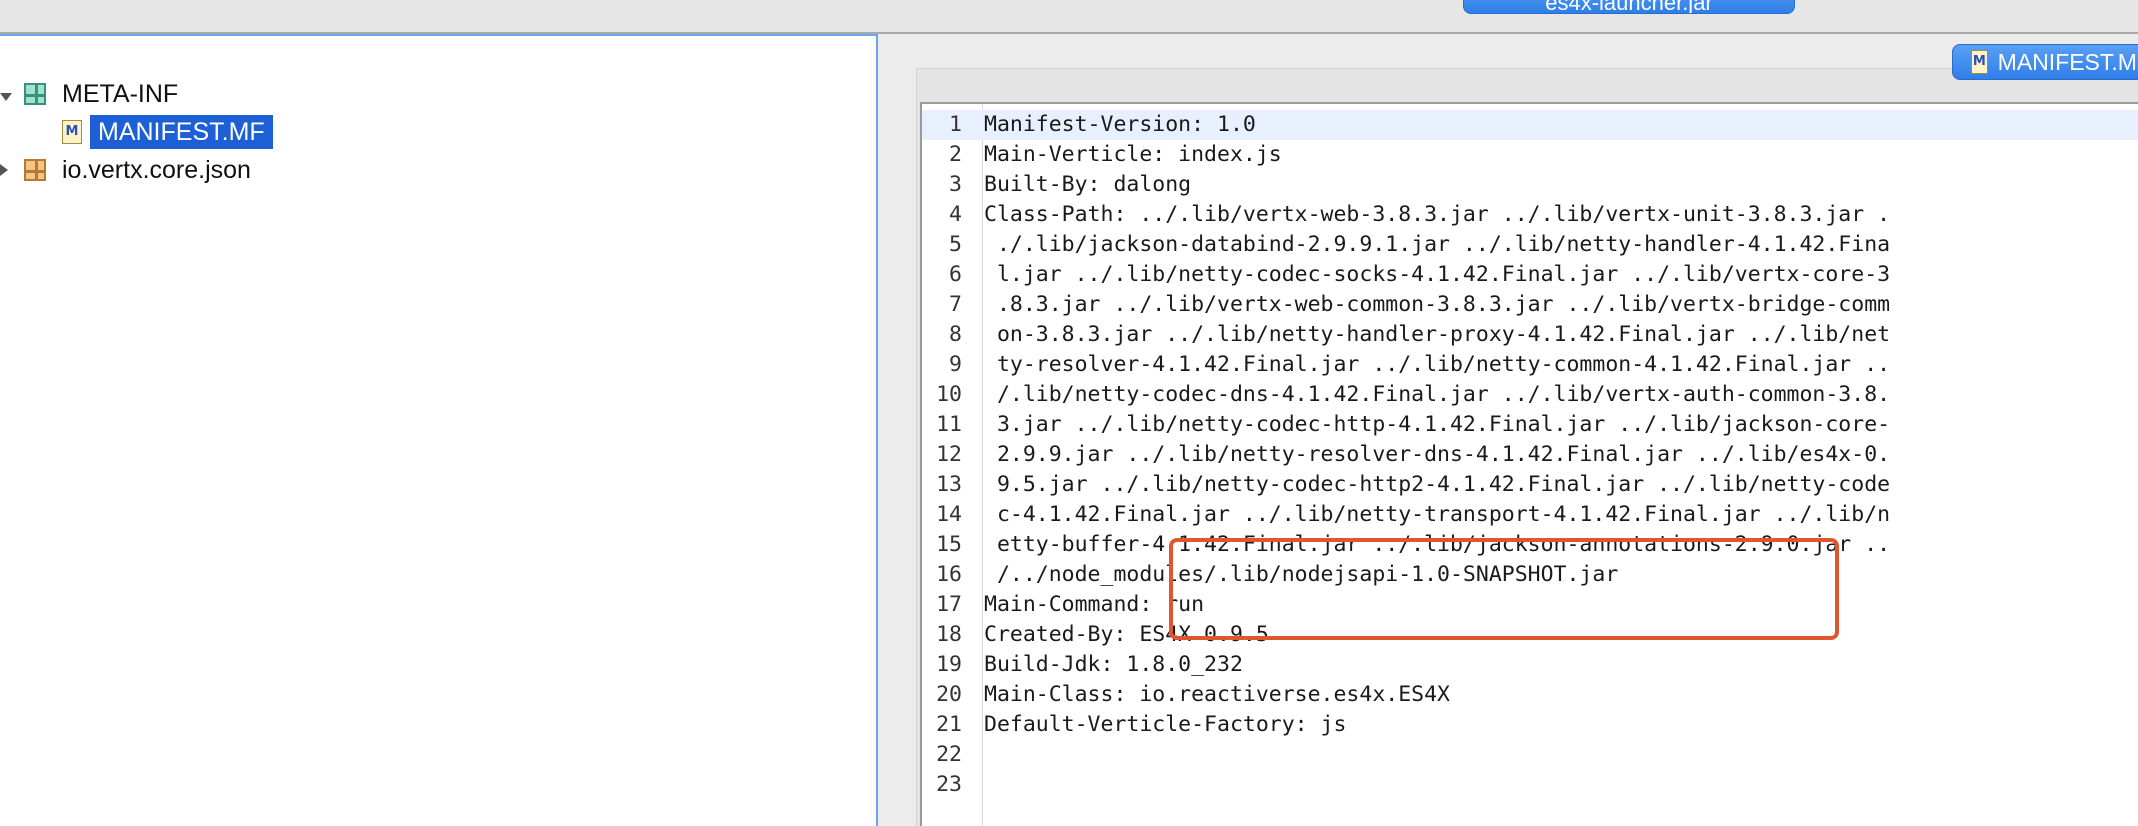  Describe the element at coordinates (1530, 785) in the screenshot. I see `code-line: 23` at that location.